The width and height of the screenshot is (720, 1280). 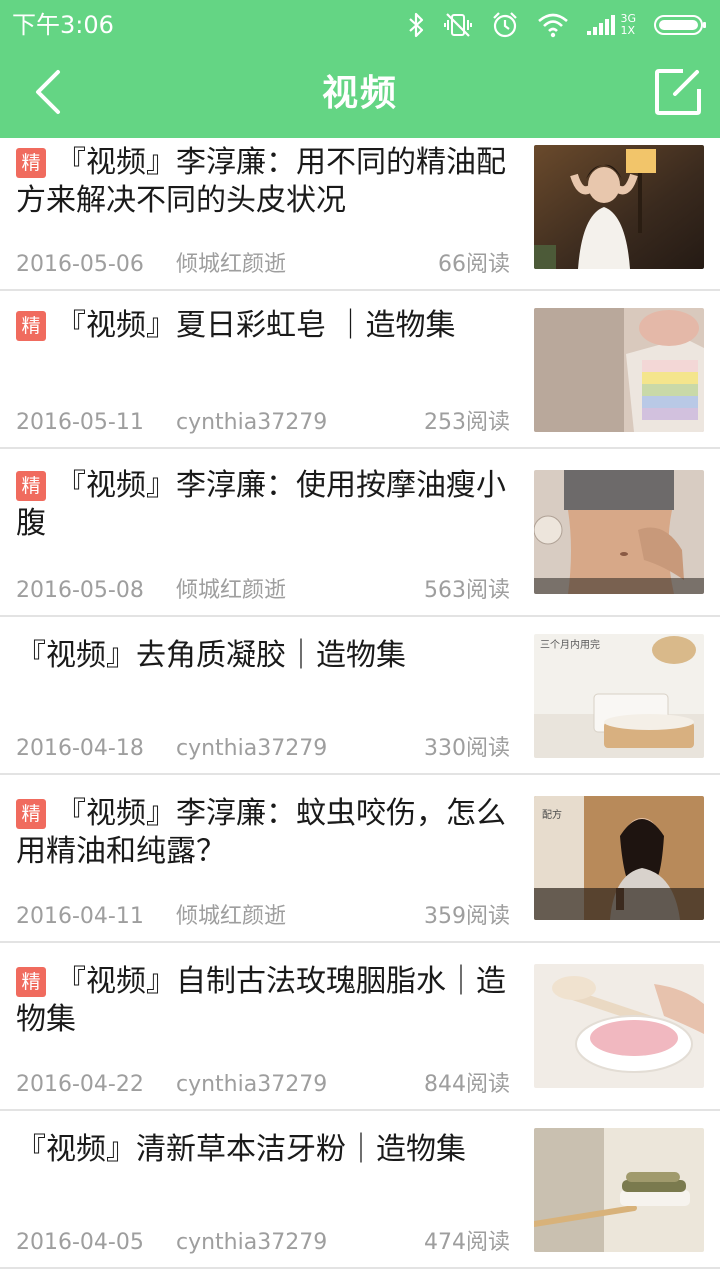 What do you see at coordinates (241, 1149) in the screenshot?
I see `article-title-text: 『视频』清新草本洁牙粉｜造物集` at bounding box center [241, 1149].